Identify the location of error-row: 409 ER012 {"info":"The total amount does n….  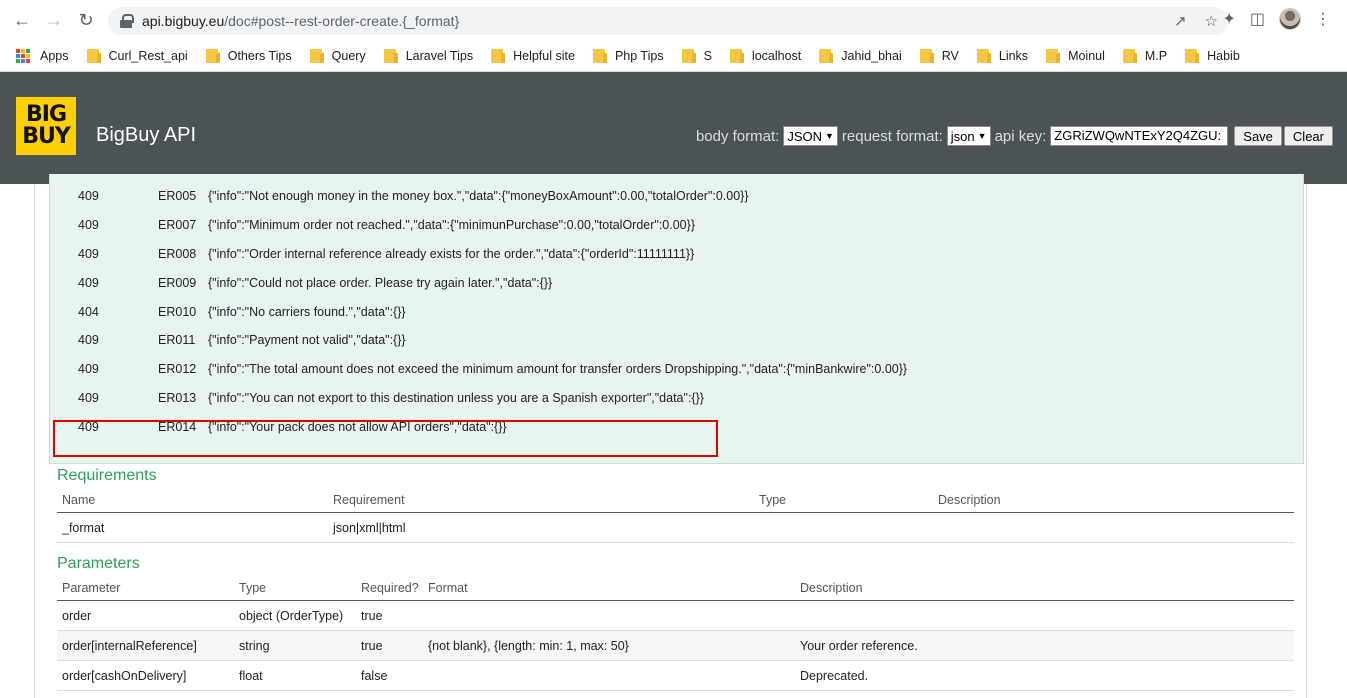
(493, 369).